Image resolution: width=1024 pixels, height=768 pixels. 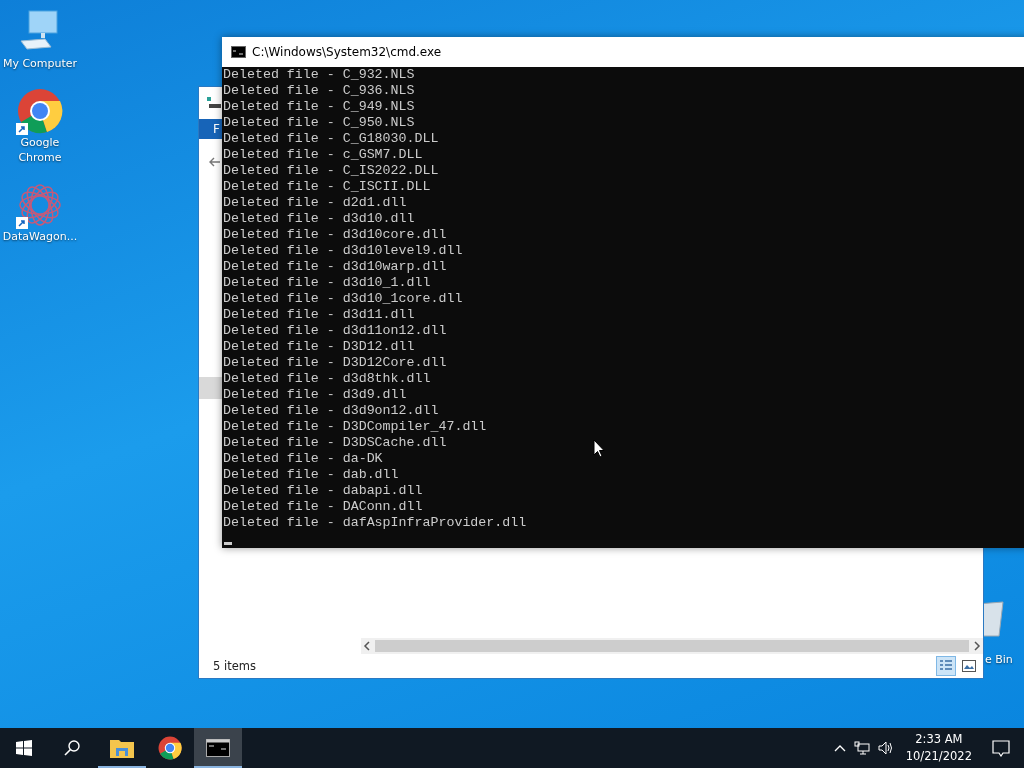 What do you see at coordinates (311, 475) in the screenshot?
I see `console-line: Deleted file - dab.dll` at bounding box center [311, 475].